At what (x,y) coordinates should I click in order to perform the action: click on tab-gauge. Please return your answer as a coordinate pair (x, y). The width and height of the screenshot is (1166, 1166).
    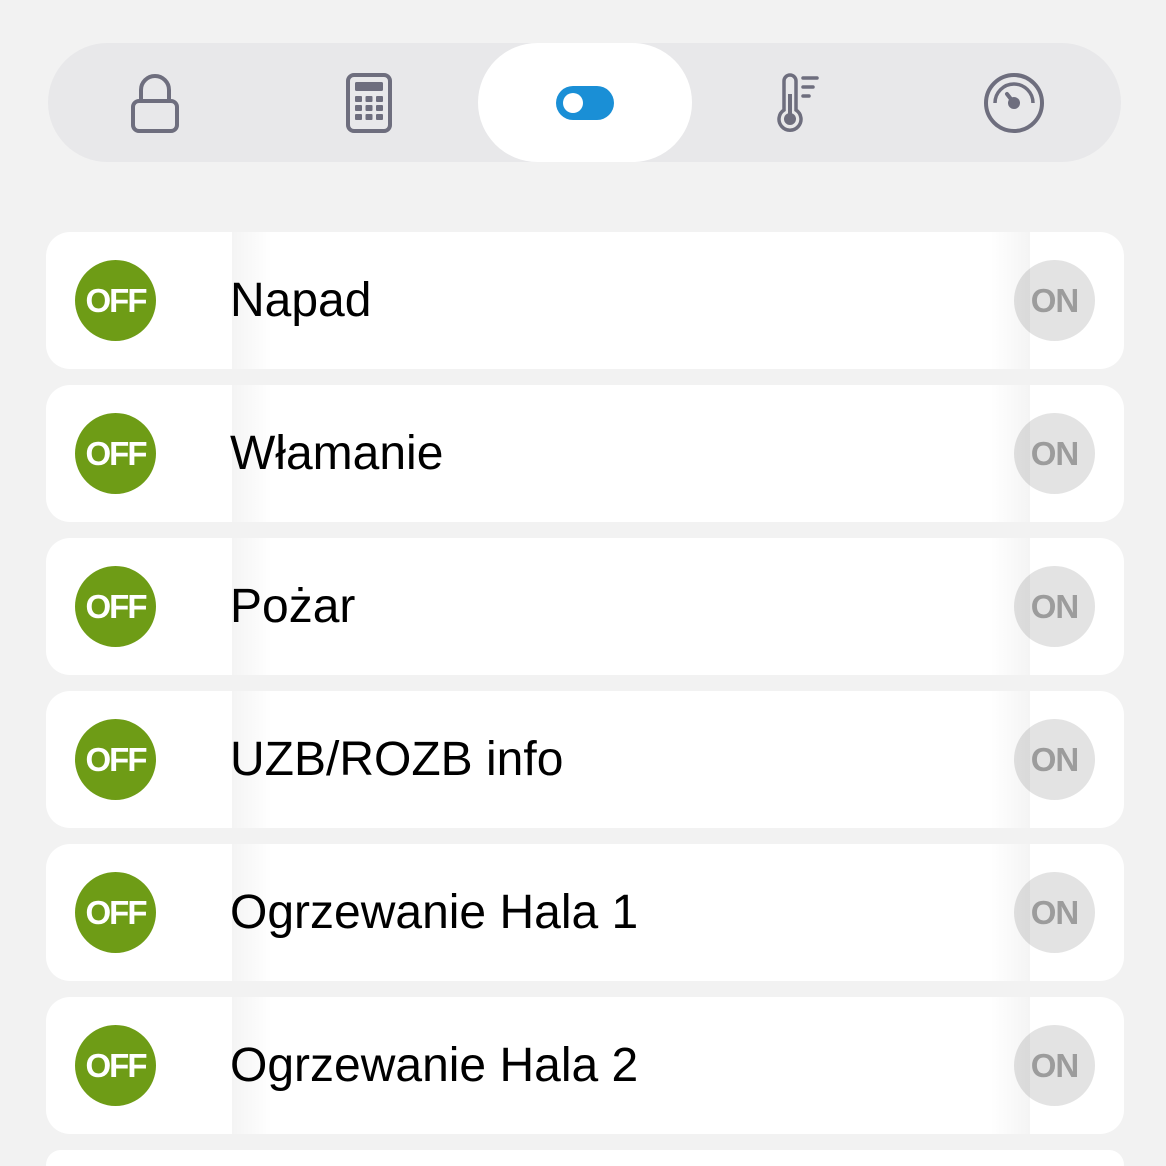
    Looking at the image, I should click on (1014, 102).